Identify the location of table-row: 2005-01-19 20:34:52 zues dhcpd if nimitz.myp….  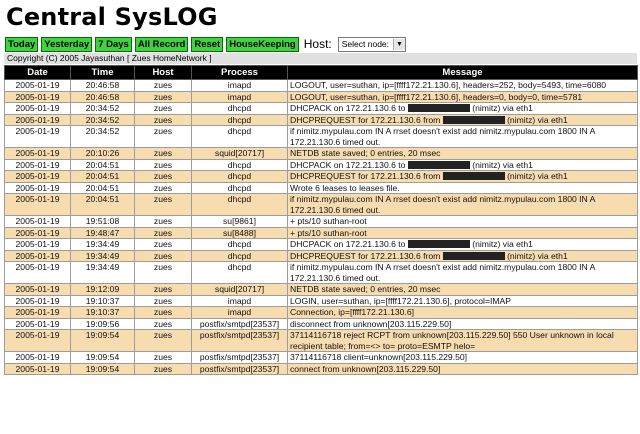
(321, 136).